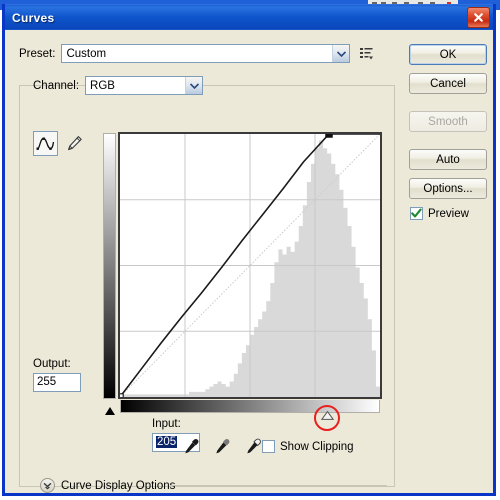 The height and width of the screenshot is (500, 500). I want to click on output-field-block: Output: 255, so click(57, 375).